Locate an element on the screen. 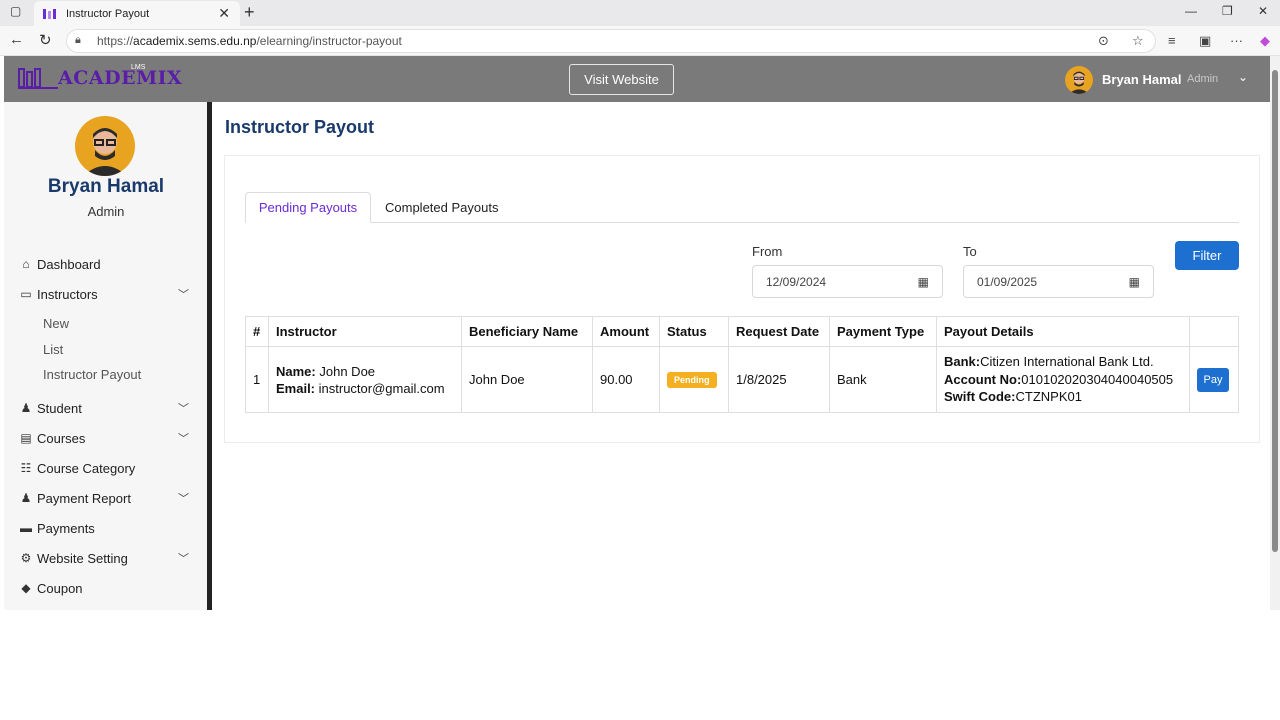  refresh-icon: ↻ is located at coordinates (45, 40).